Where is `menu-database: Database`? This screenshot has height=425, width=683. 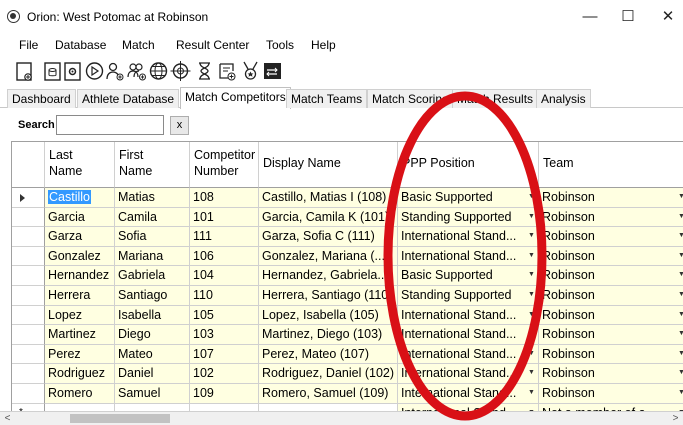
menu-database: Database is located at coordinates (80, 45).